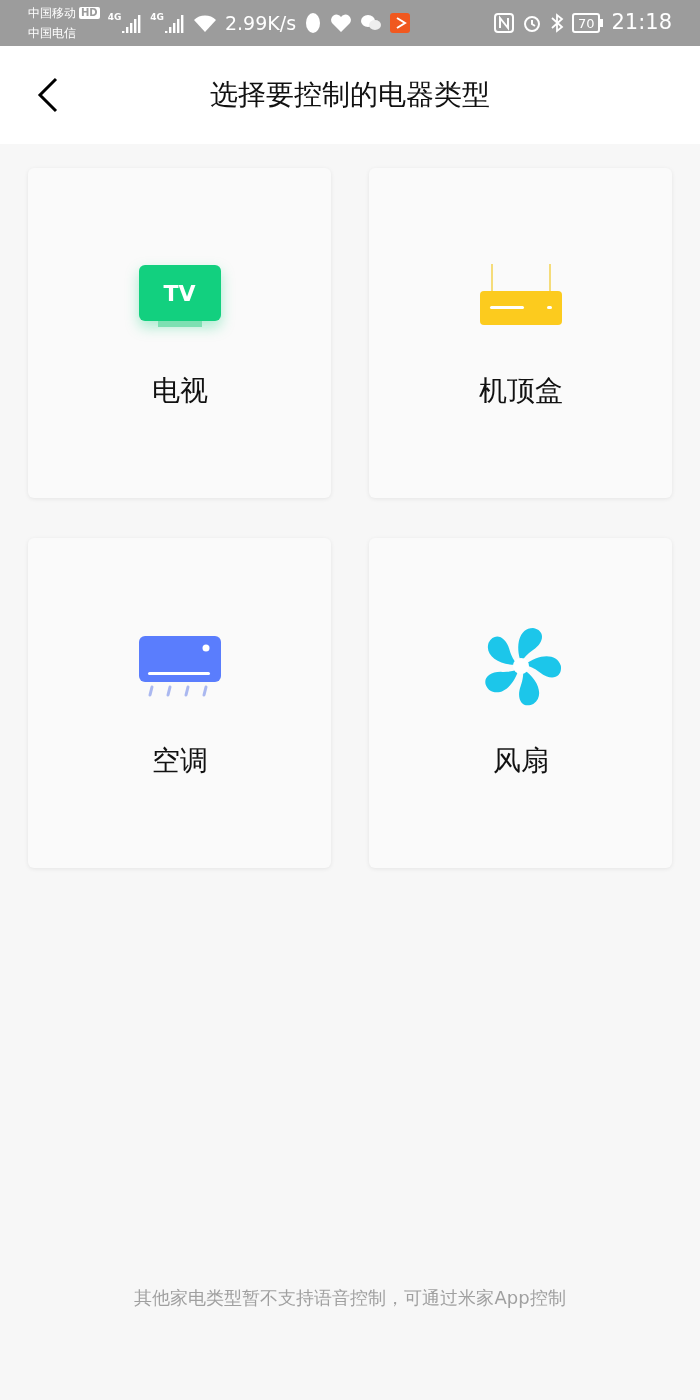 This screenshot has height=1400, width=700. I want to click on play-icon, so click(400, 23).